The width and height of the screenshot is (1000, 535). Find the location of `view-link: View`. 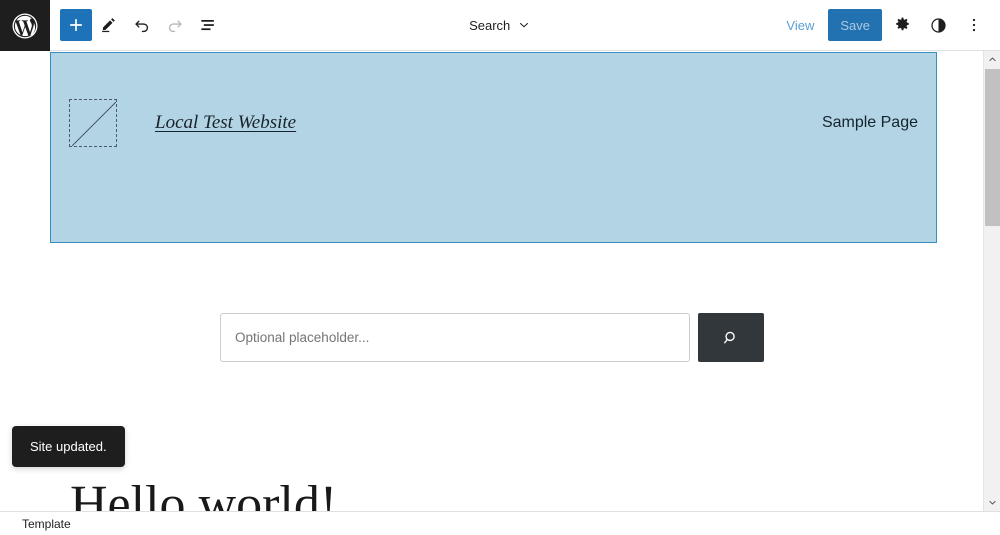

view-link: View is located at coordinates (800, 25).